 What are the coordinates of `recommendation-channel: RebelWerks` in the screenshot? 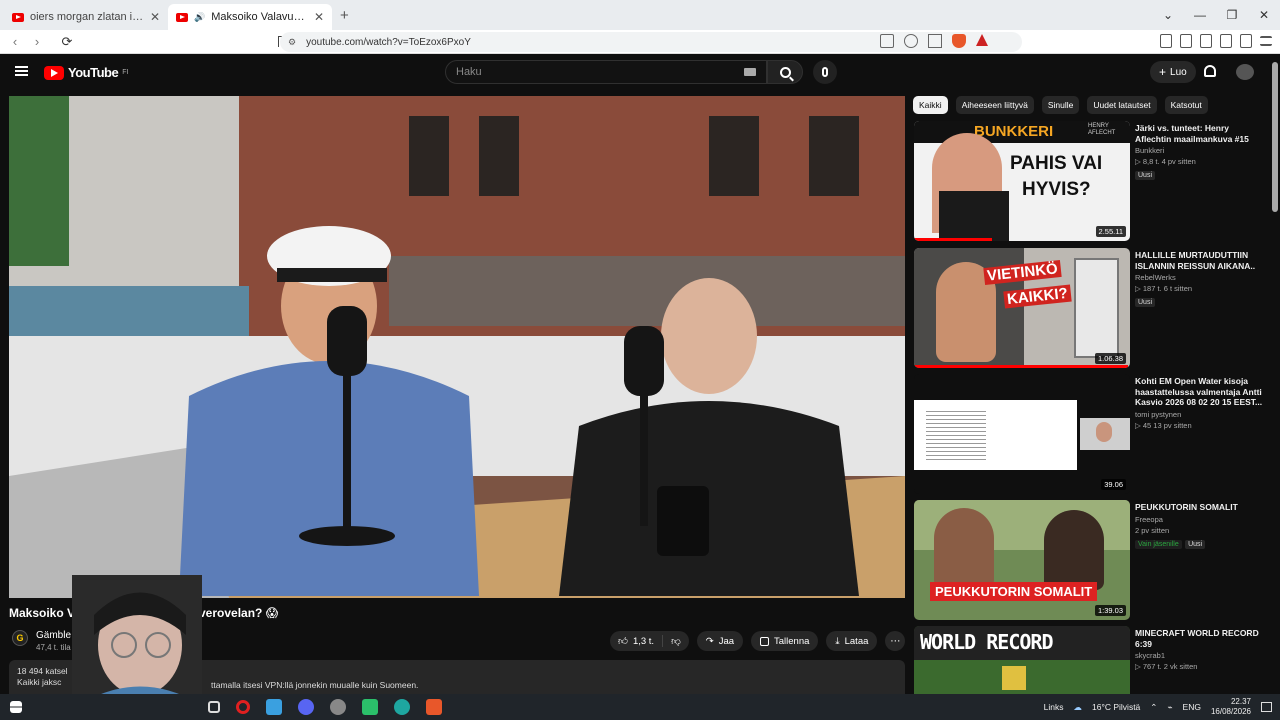 It's located at (1200, 277).